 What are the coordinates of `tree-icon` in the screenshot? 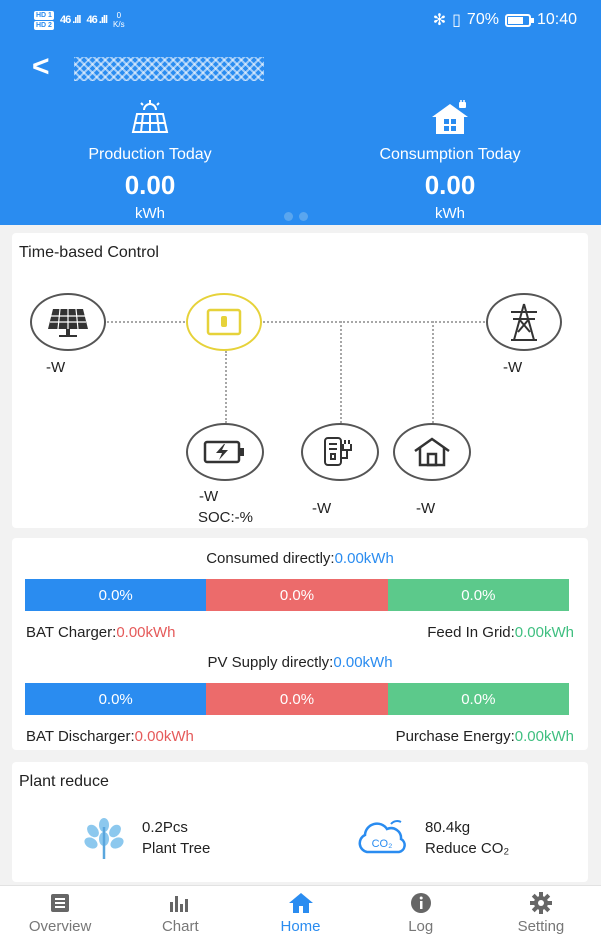 It's located at (104, 838).